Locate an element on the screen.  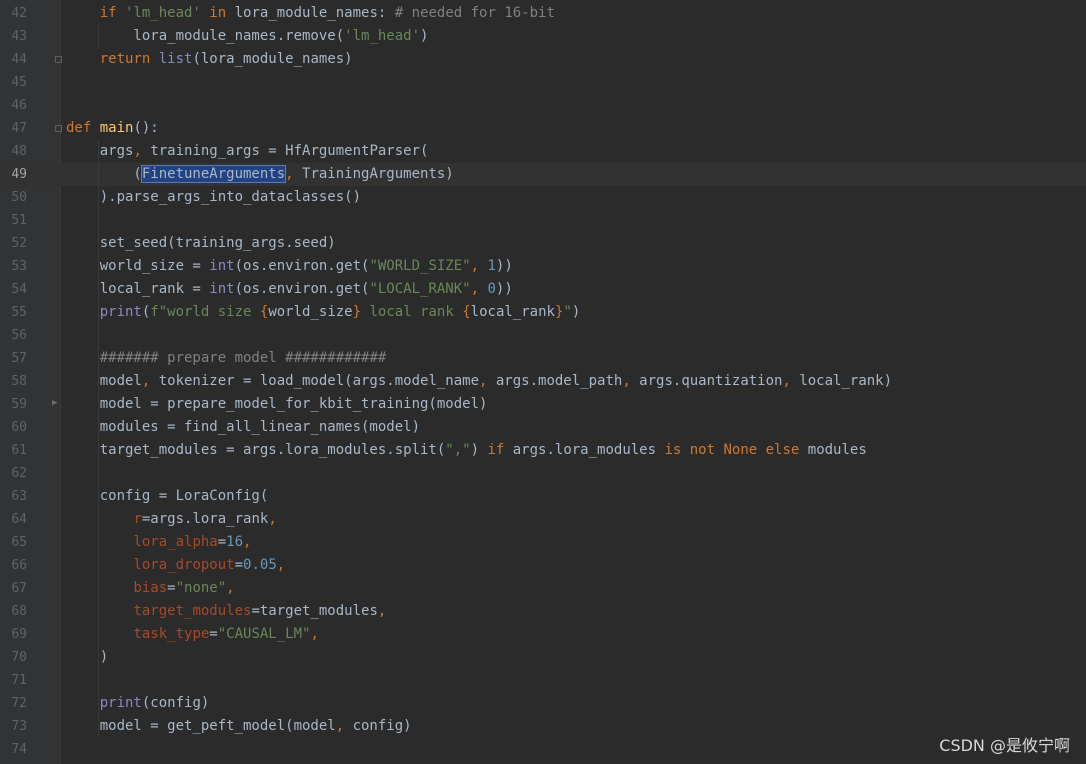
code-line: 44 return list(lora_module_names) is located at coordinates (543, 59).